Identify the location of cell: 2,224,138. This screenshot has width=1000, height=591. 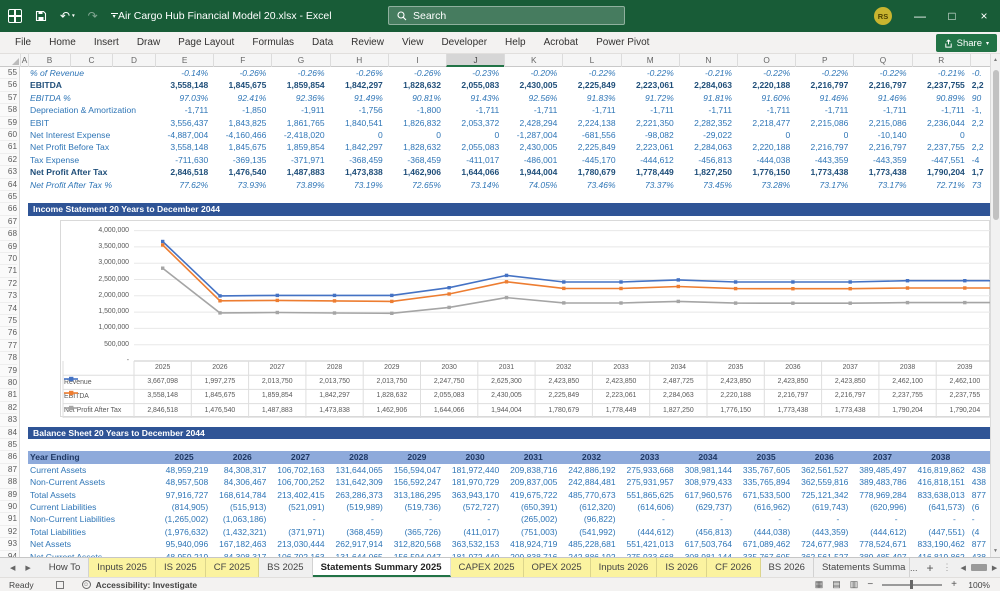
(589, 123).